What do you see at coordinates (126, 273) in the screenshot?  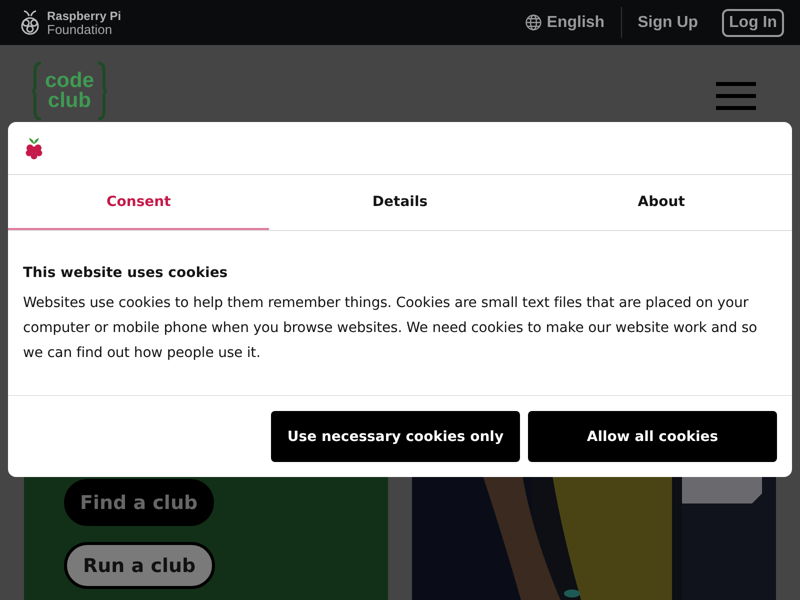 I see `dialog-title: This website uses cookies` at bounding box center [126, 273].